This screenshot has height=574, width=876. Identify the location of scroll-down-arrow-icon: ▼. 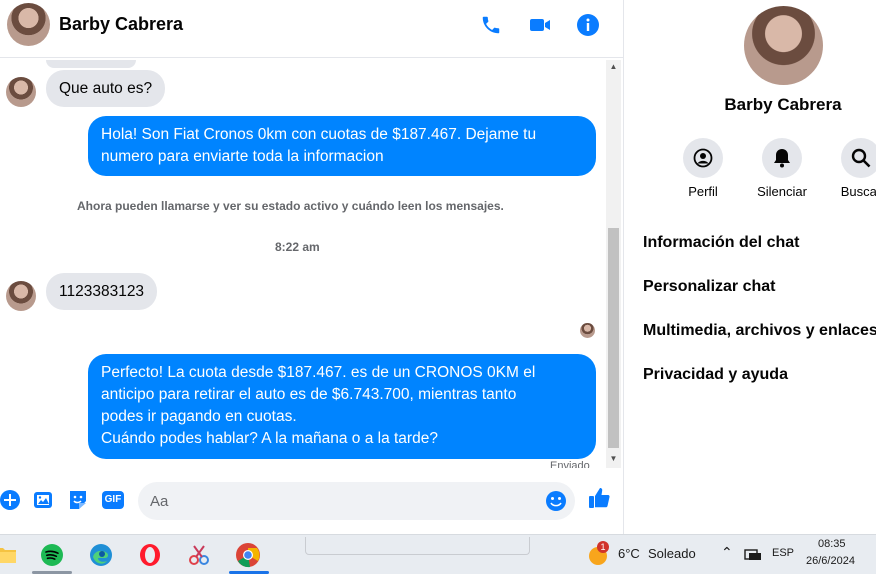
(613, 459).